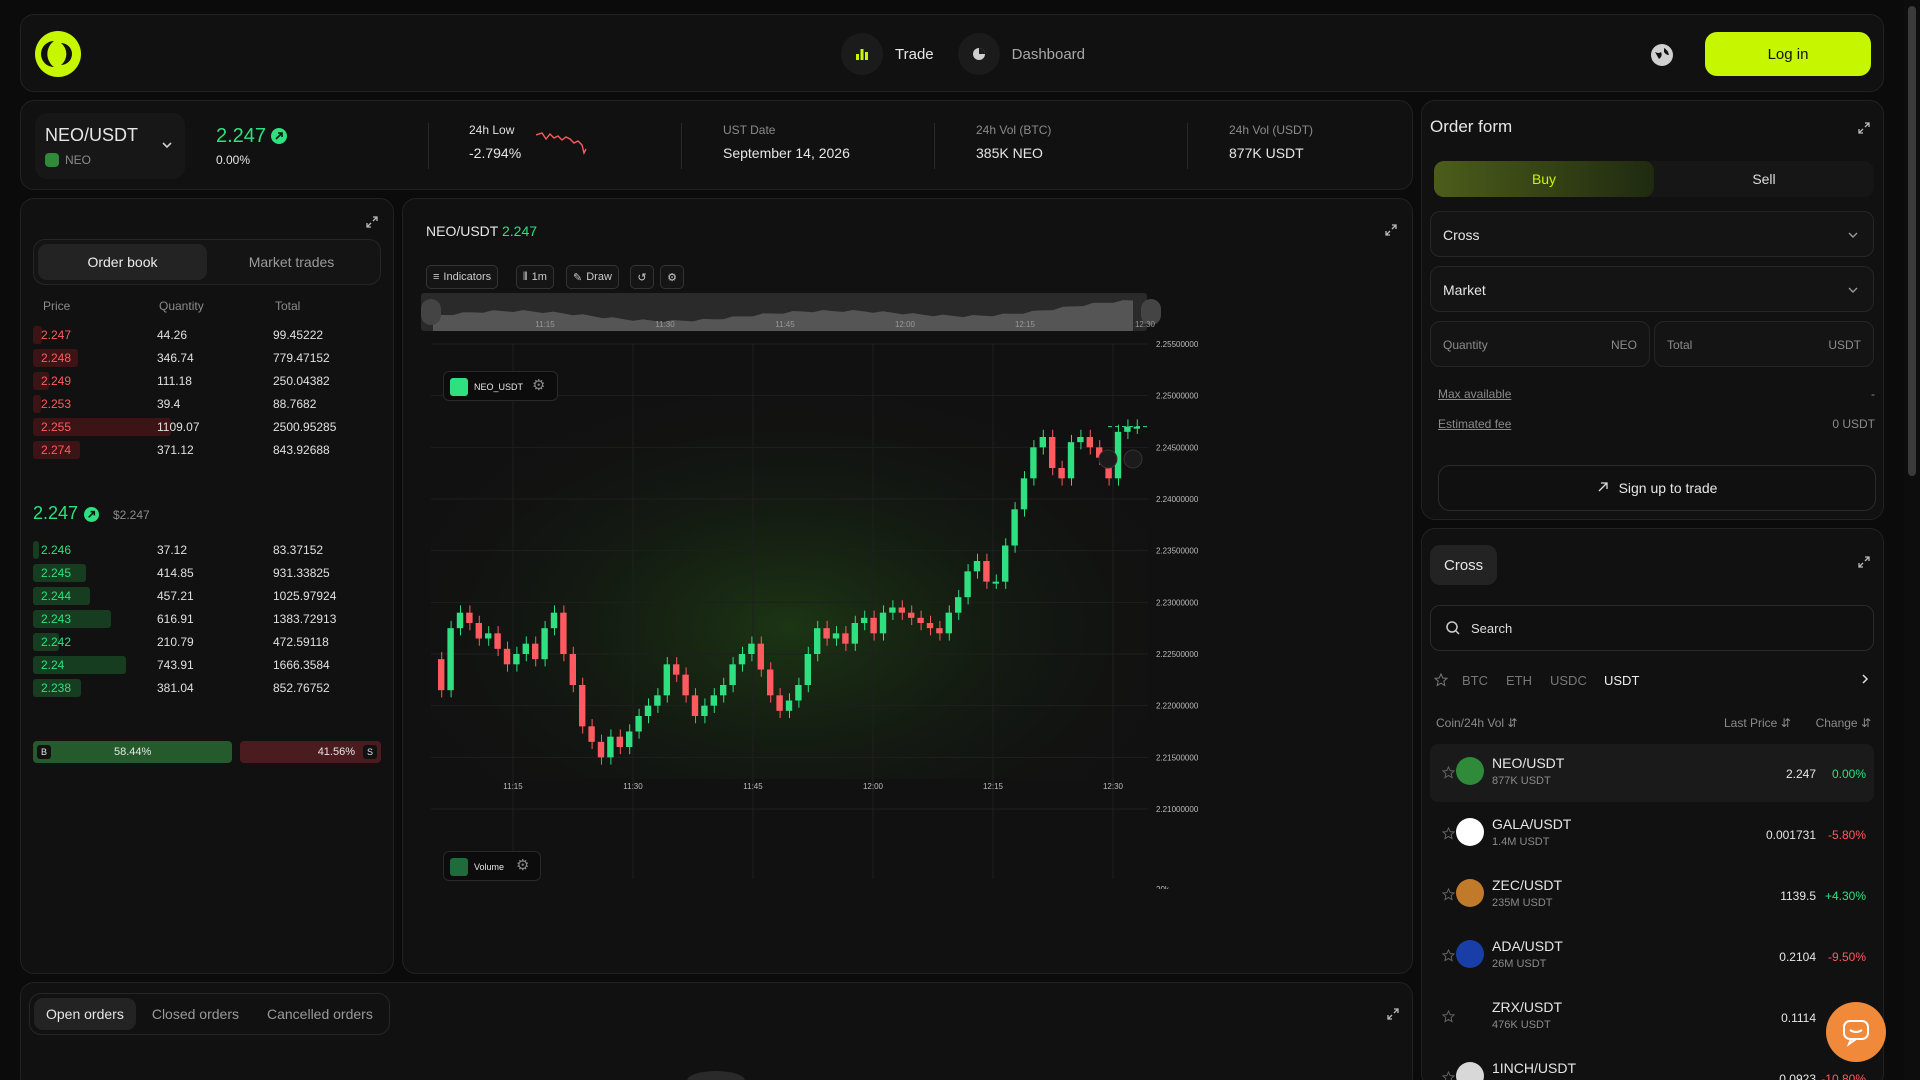 The image size is (1920, 1080). Describe the element at coordinates (1652, 834) in the screenshot. I see `market-row: GALA/USDT 1.4M USDT 0.001731 -5.80%` at that location.